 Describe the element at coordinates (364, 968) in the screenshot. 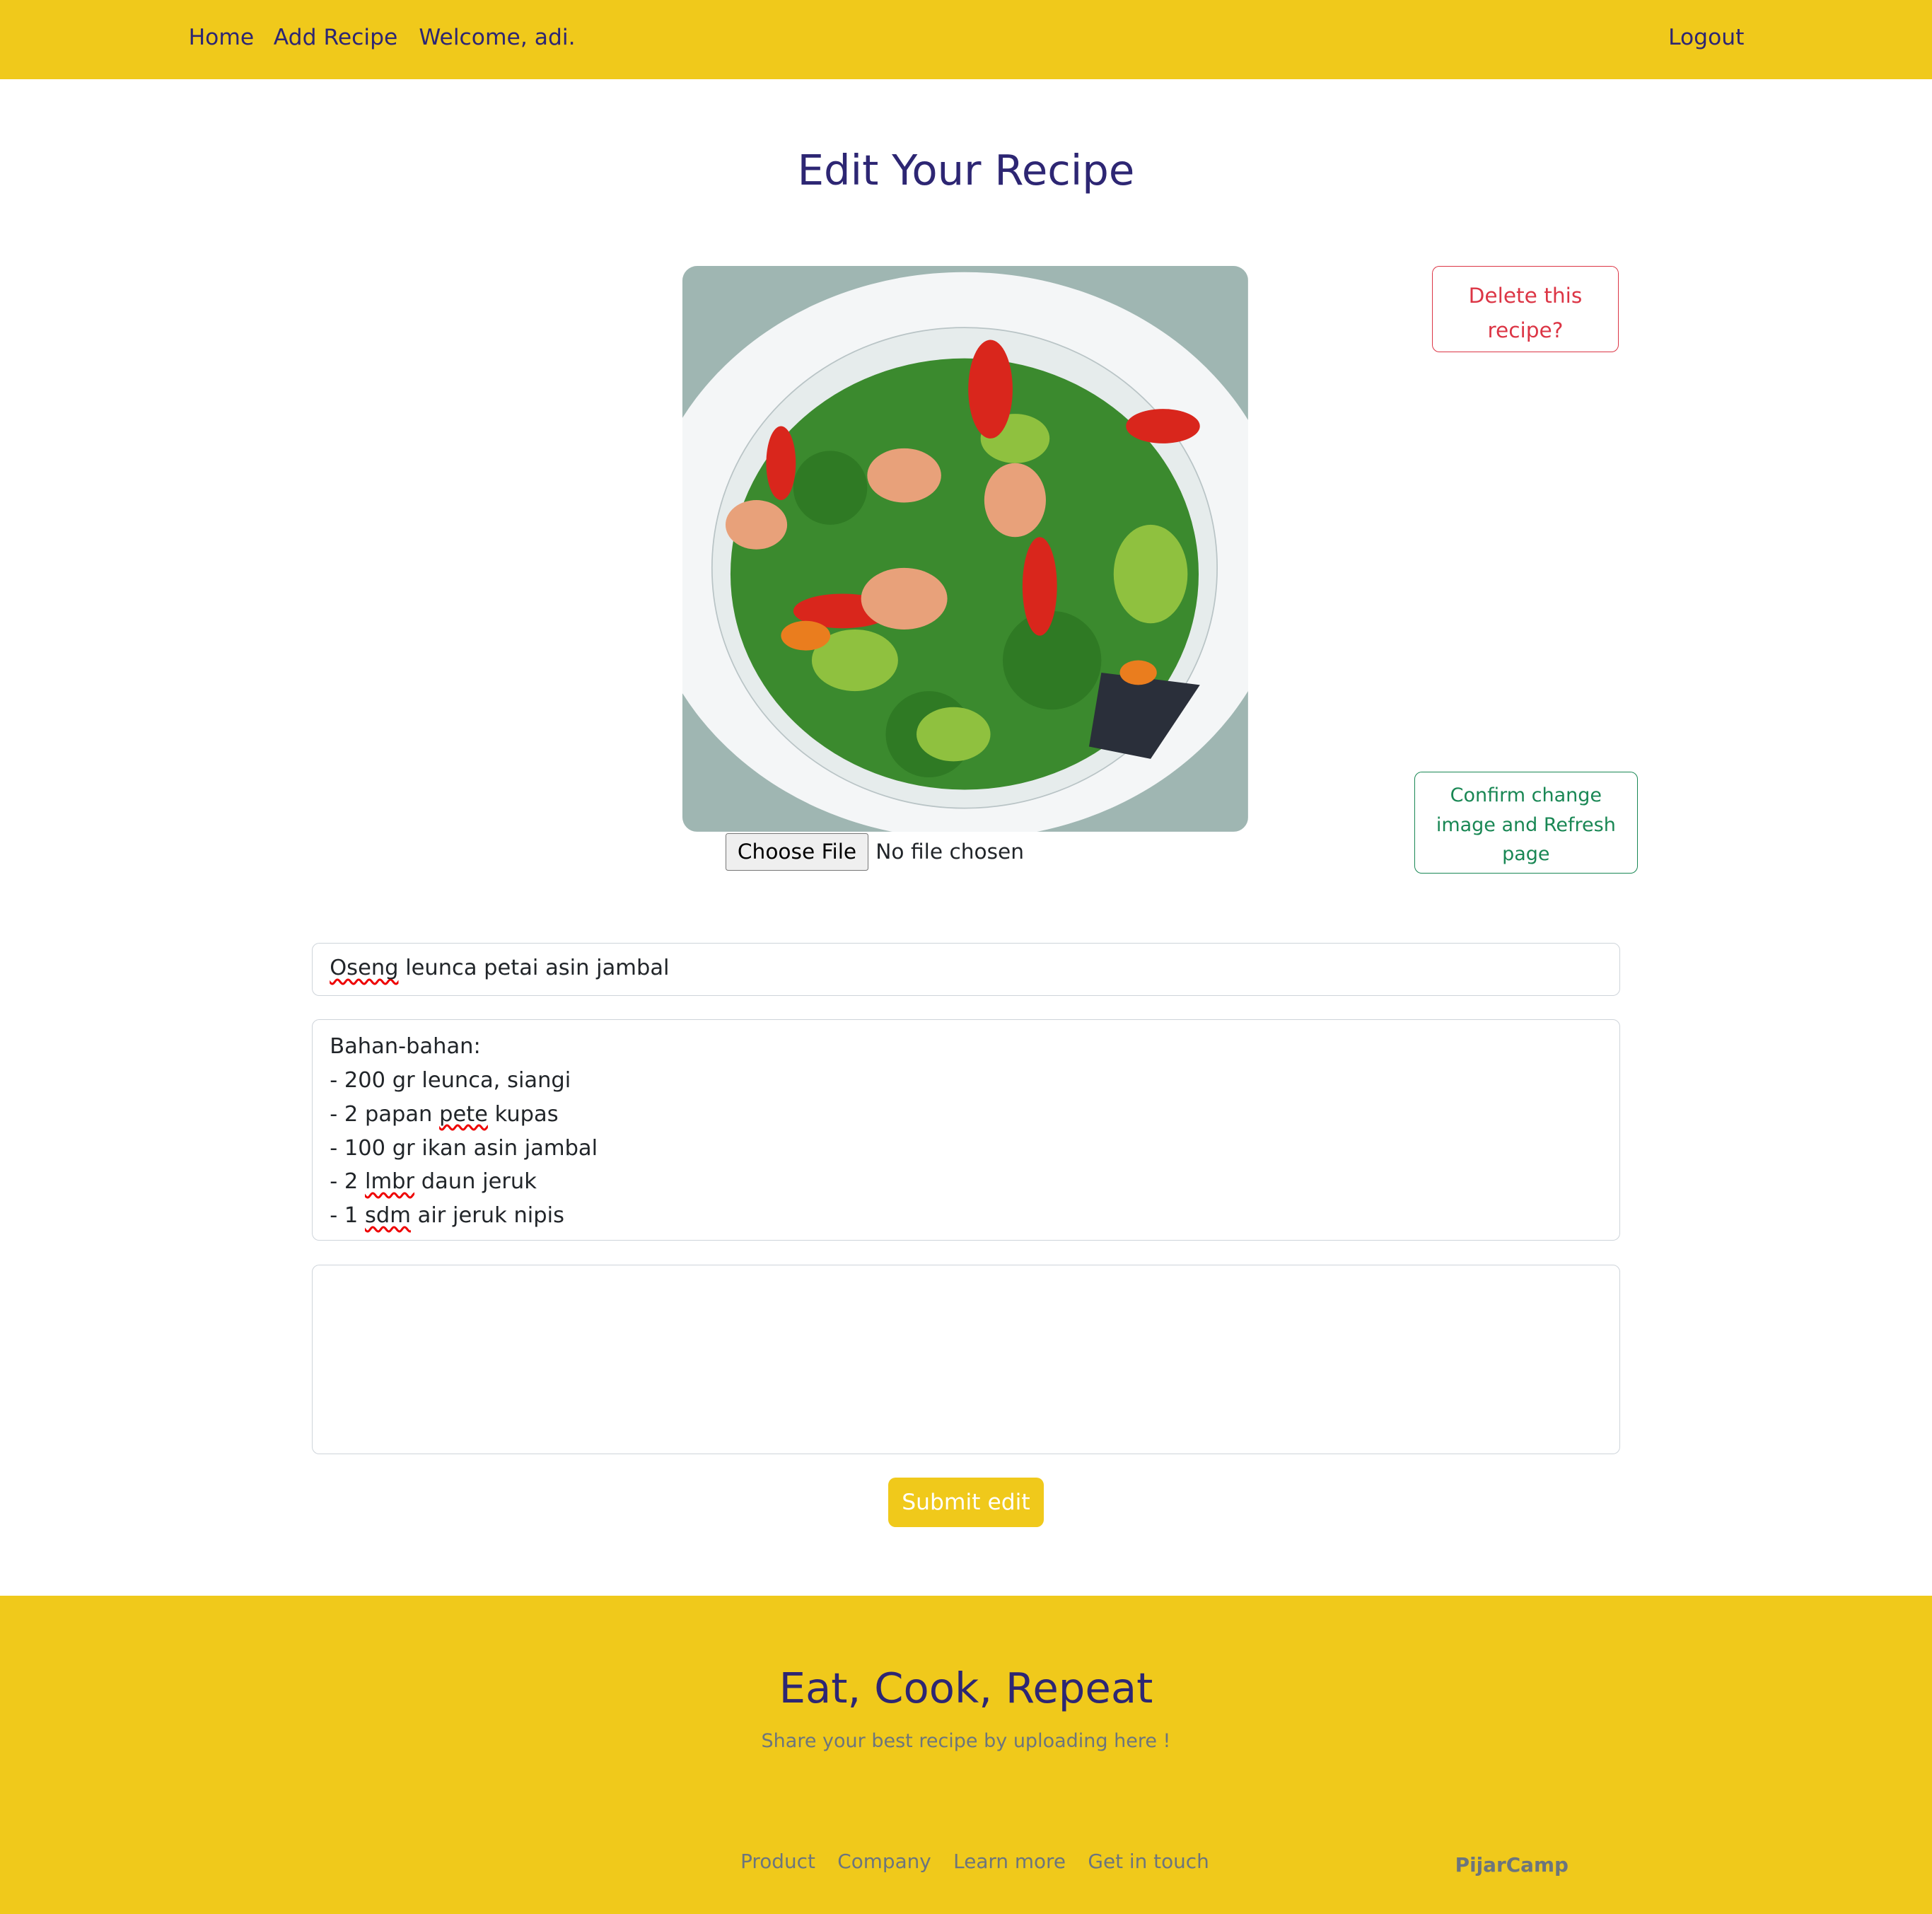

I see `title-word: Oseng` at that location.